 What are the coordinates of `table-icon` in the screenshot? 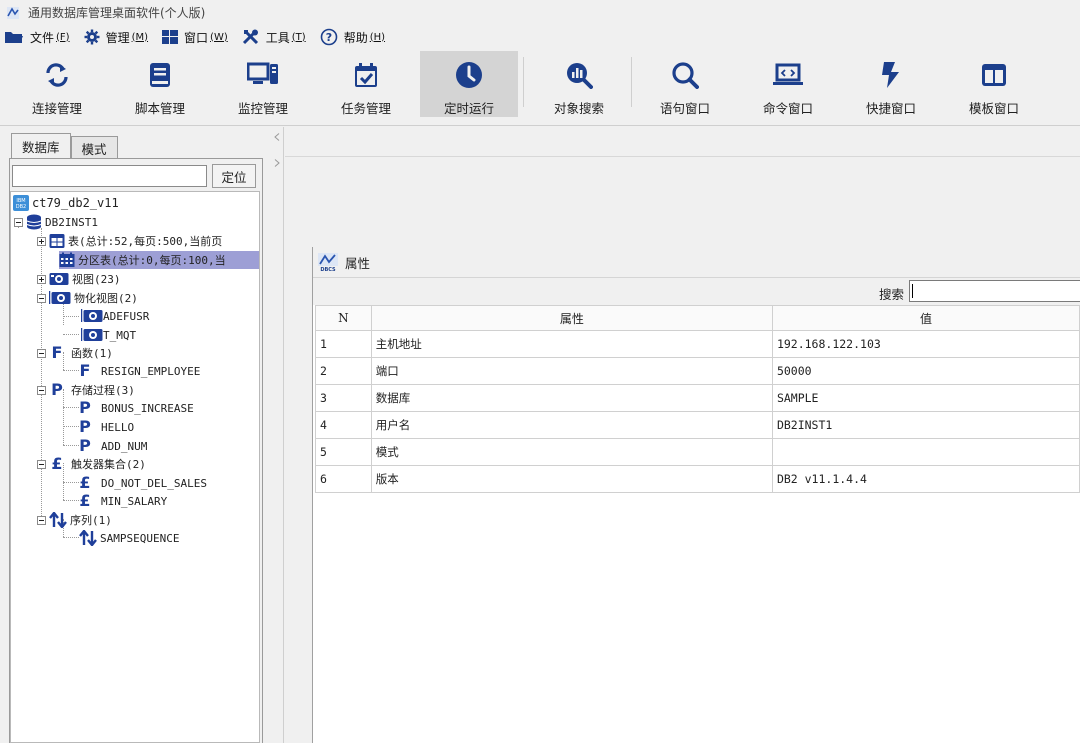 It's located at (57, 241).